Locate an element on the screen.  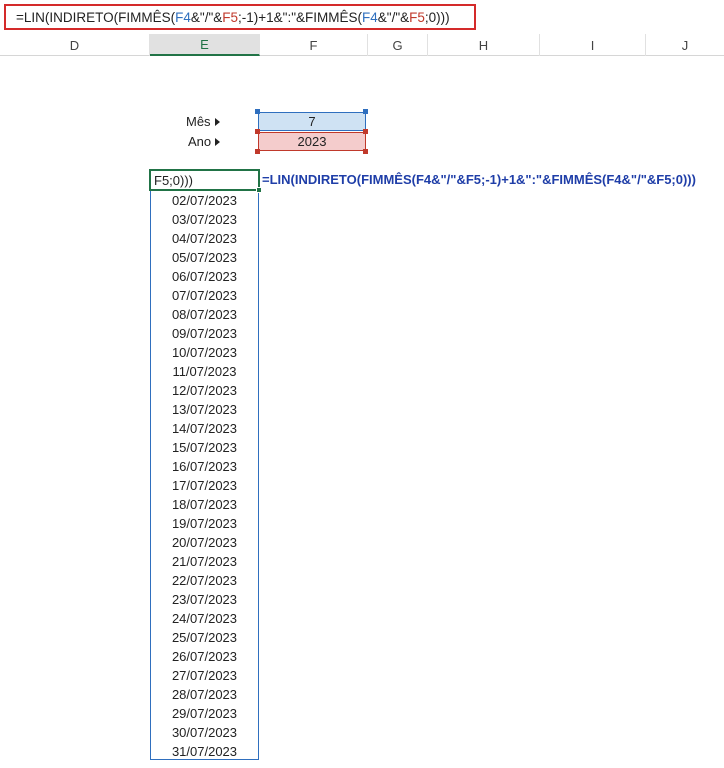
date-cell: 05/07/2023 is located at coordinates (204, 257).